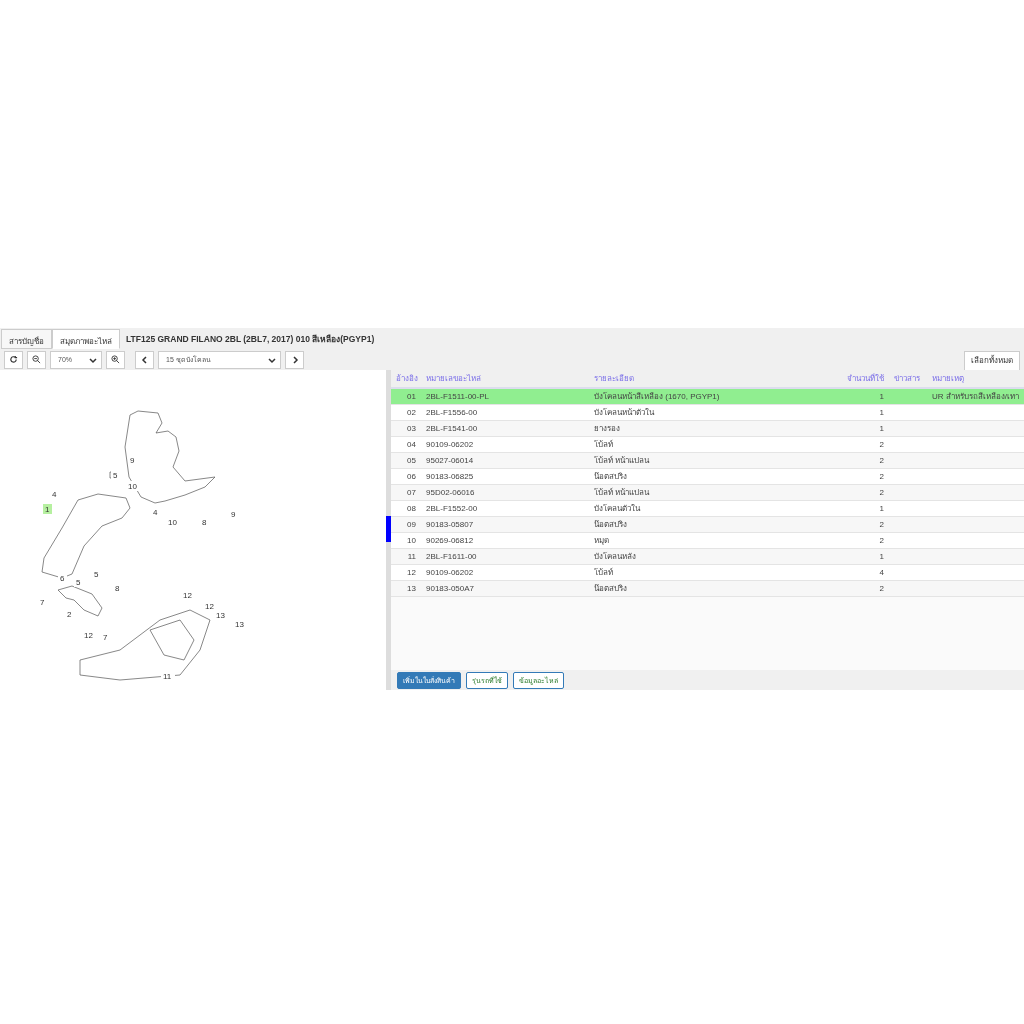 The width and height of the screenshot is (1024, 1024). What do you see at coordinates (411, 445) in the screenshot?
I see `table-cell-text: 04` at bounding box center [411, 445].